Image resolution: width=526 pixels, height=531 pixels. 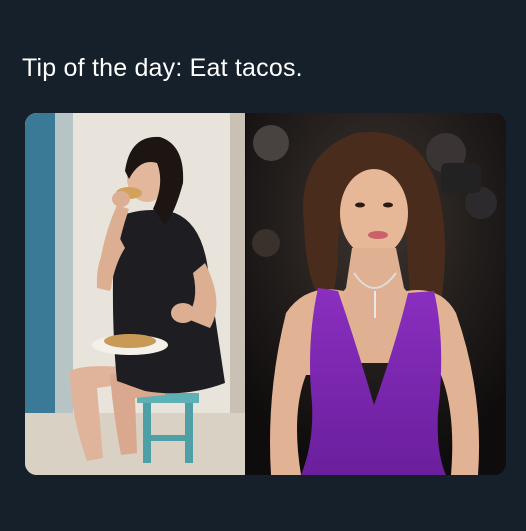 I want to click on post-caption: Tip of the day: Eat tacos., so click(x=162, y=68).